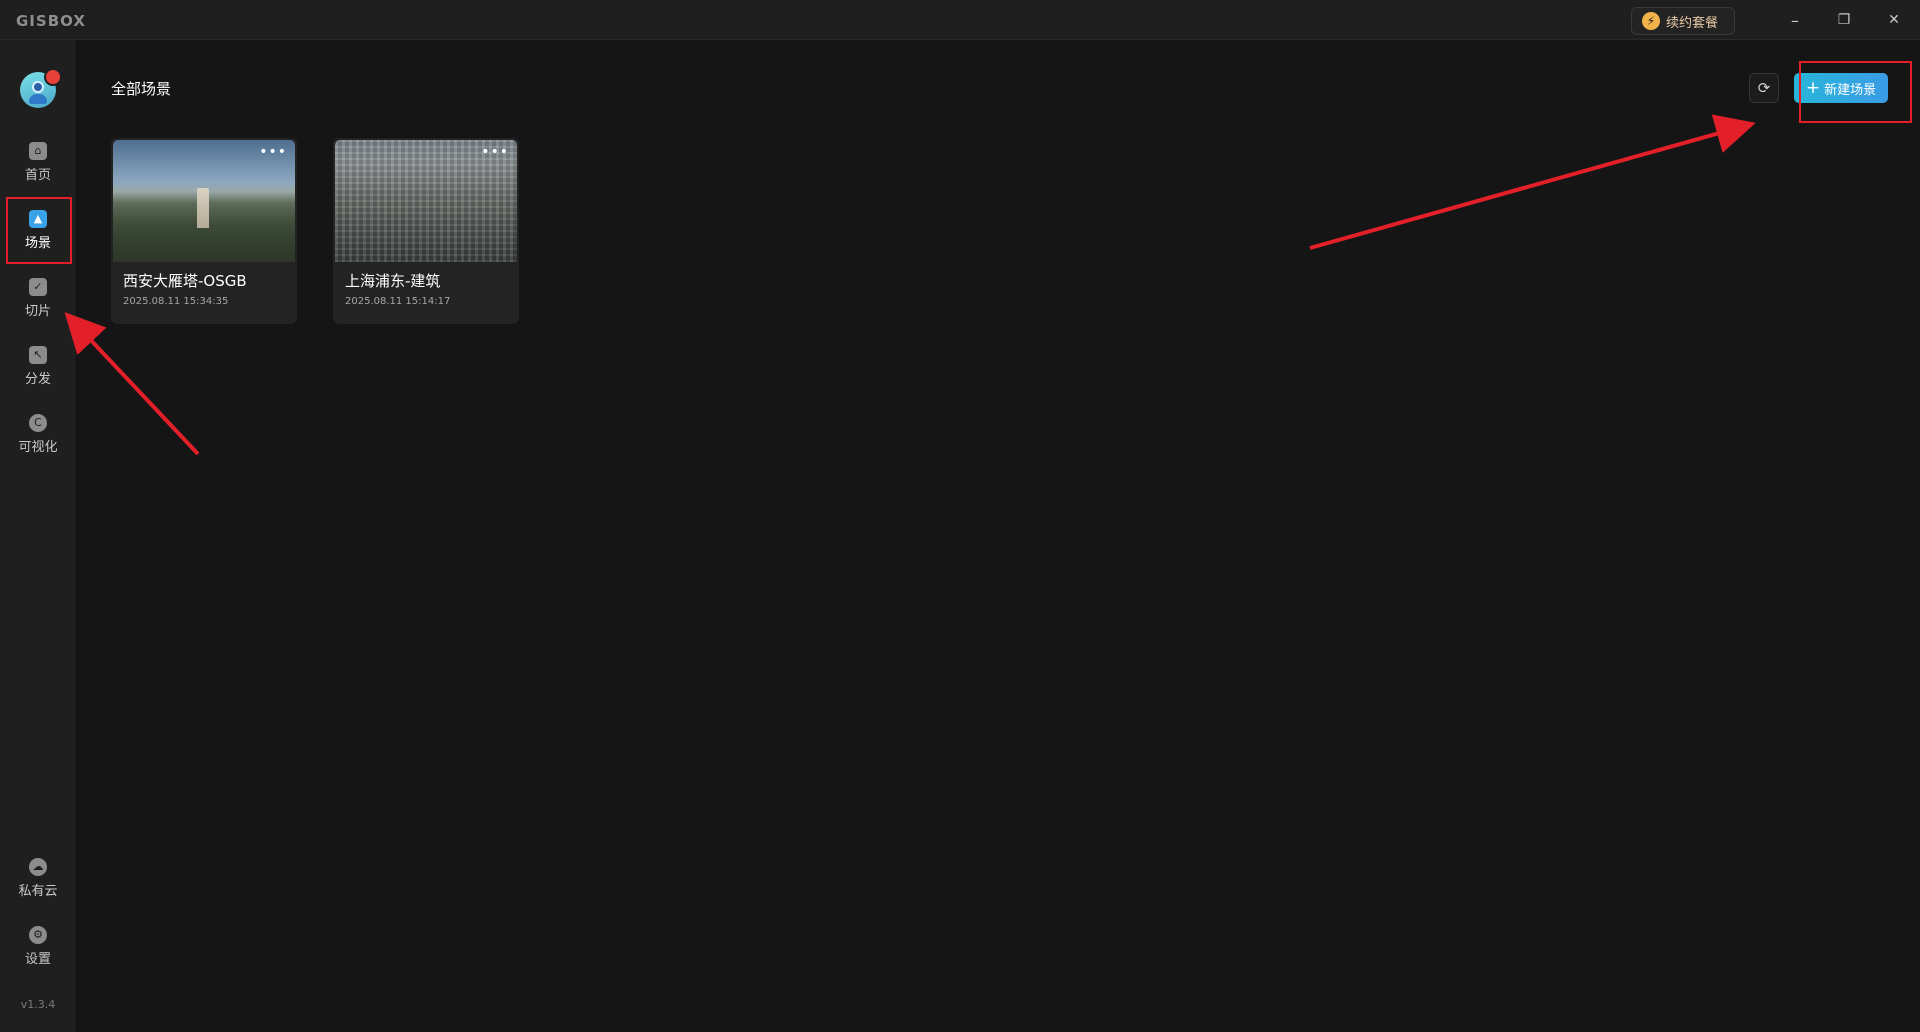 This screenshot has width=1920, height=1032. I want to click on annotation-arrow-to-sidebar, so click(132, 384).